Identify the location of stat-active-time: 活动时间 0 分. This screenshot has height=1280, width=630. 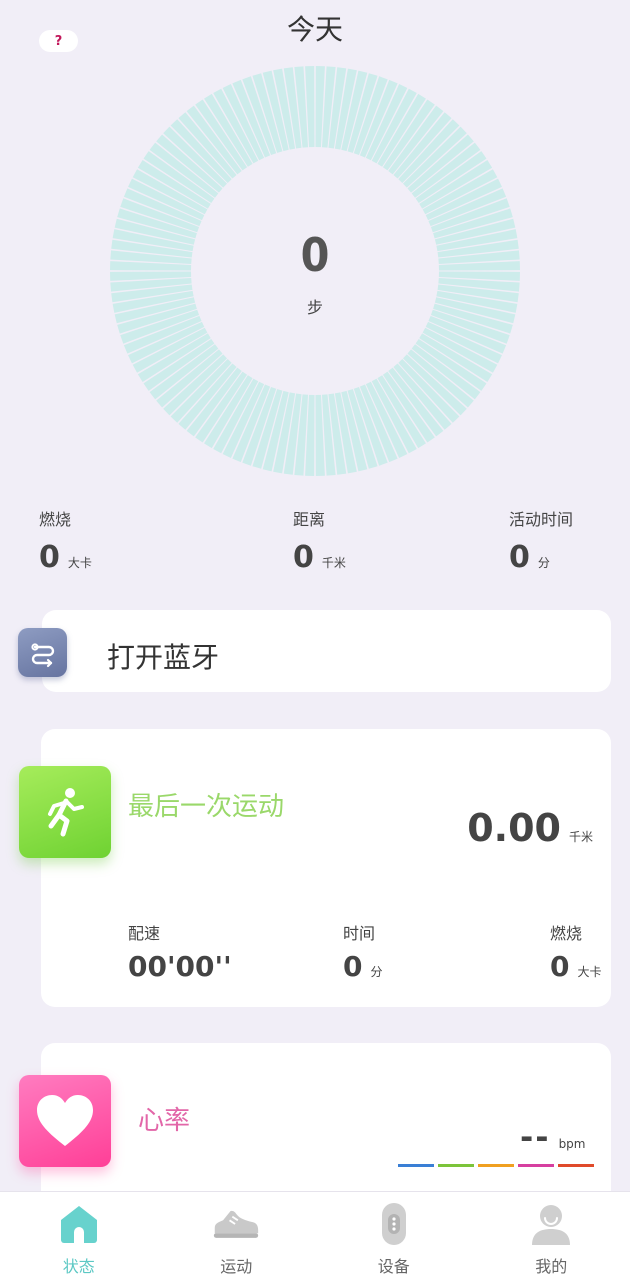
(541, 540).